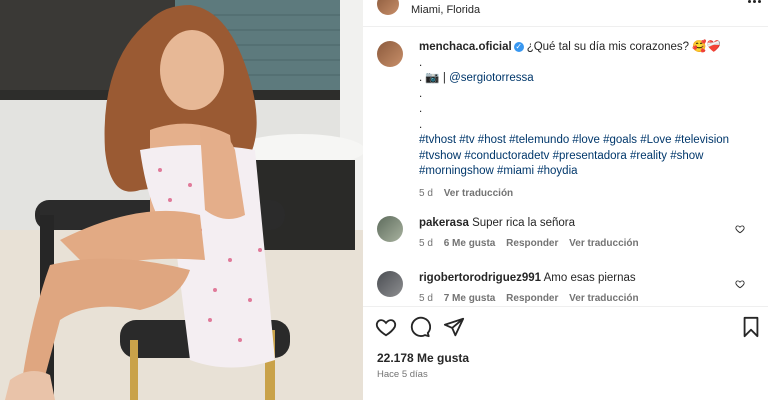  Describe the element at coordinates (755, 3) in the screenshot. I see `more-icon` at that location.